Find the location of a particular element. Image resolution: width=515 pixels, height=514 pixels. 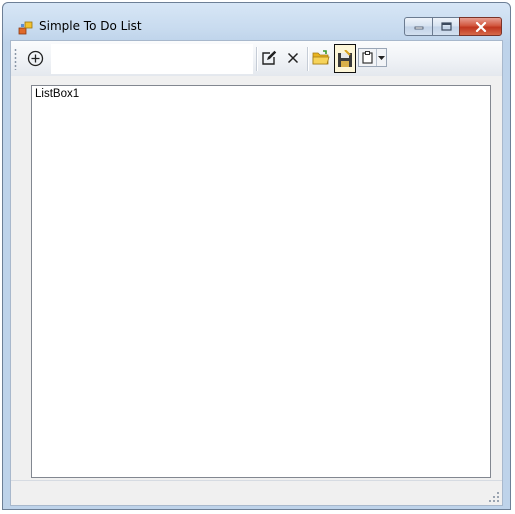

edit-task-button is located at coordinates (269, 58).